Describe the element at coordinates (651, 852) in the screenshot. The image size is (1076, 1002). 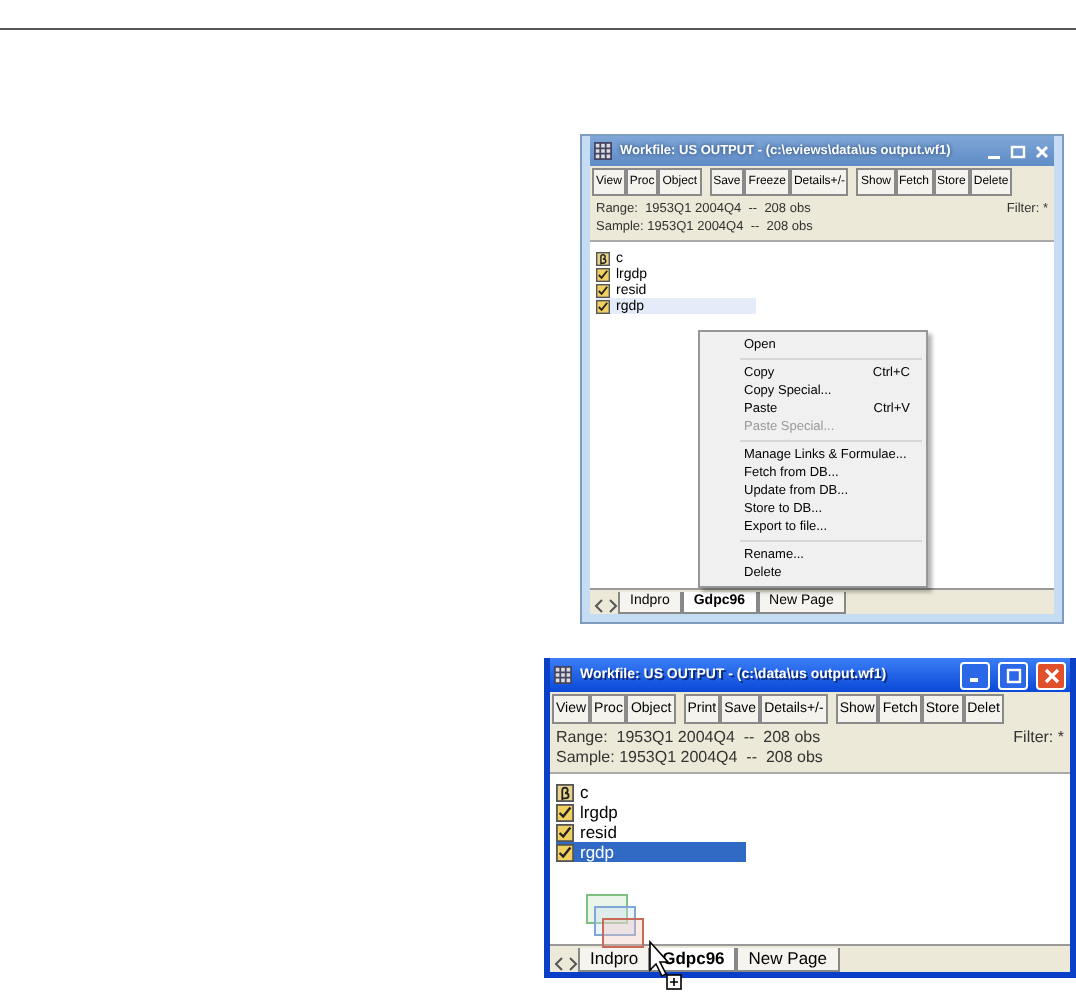
I see `object-item: rgdp` at that location.